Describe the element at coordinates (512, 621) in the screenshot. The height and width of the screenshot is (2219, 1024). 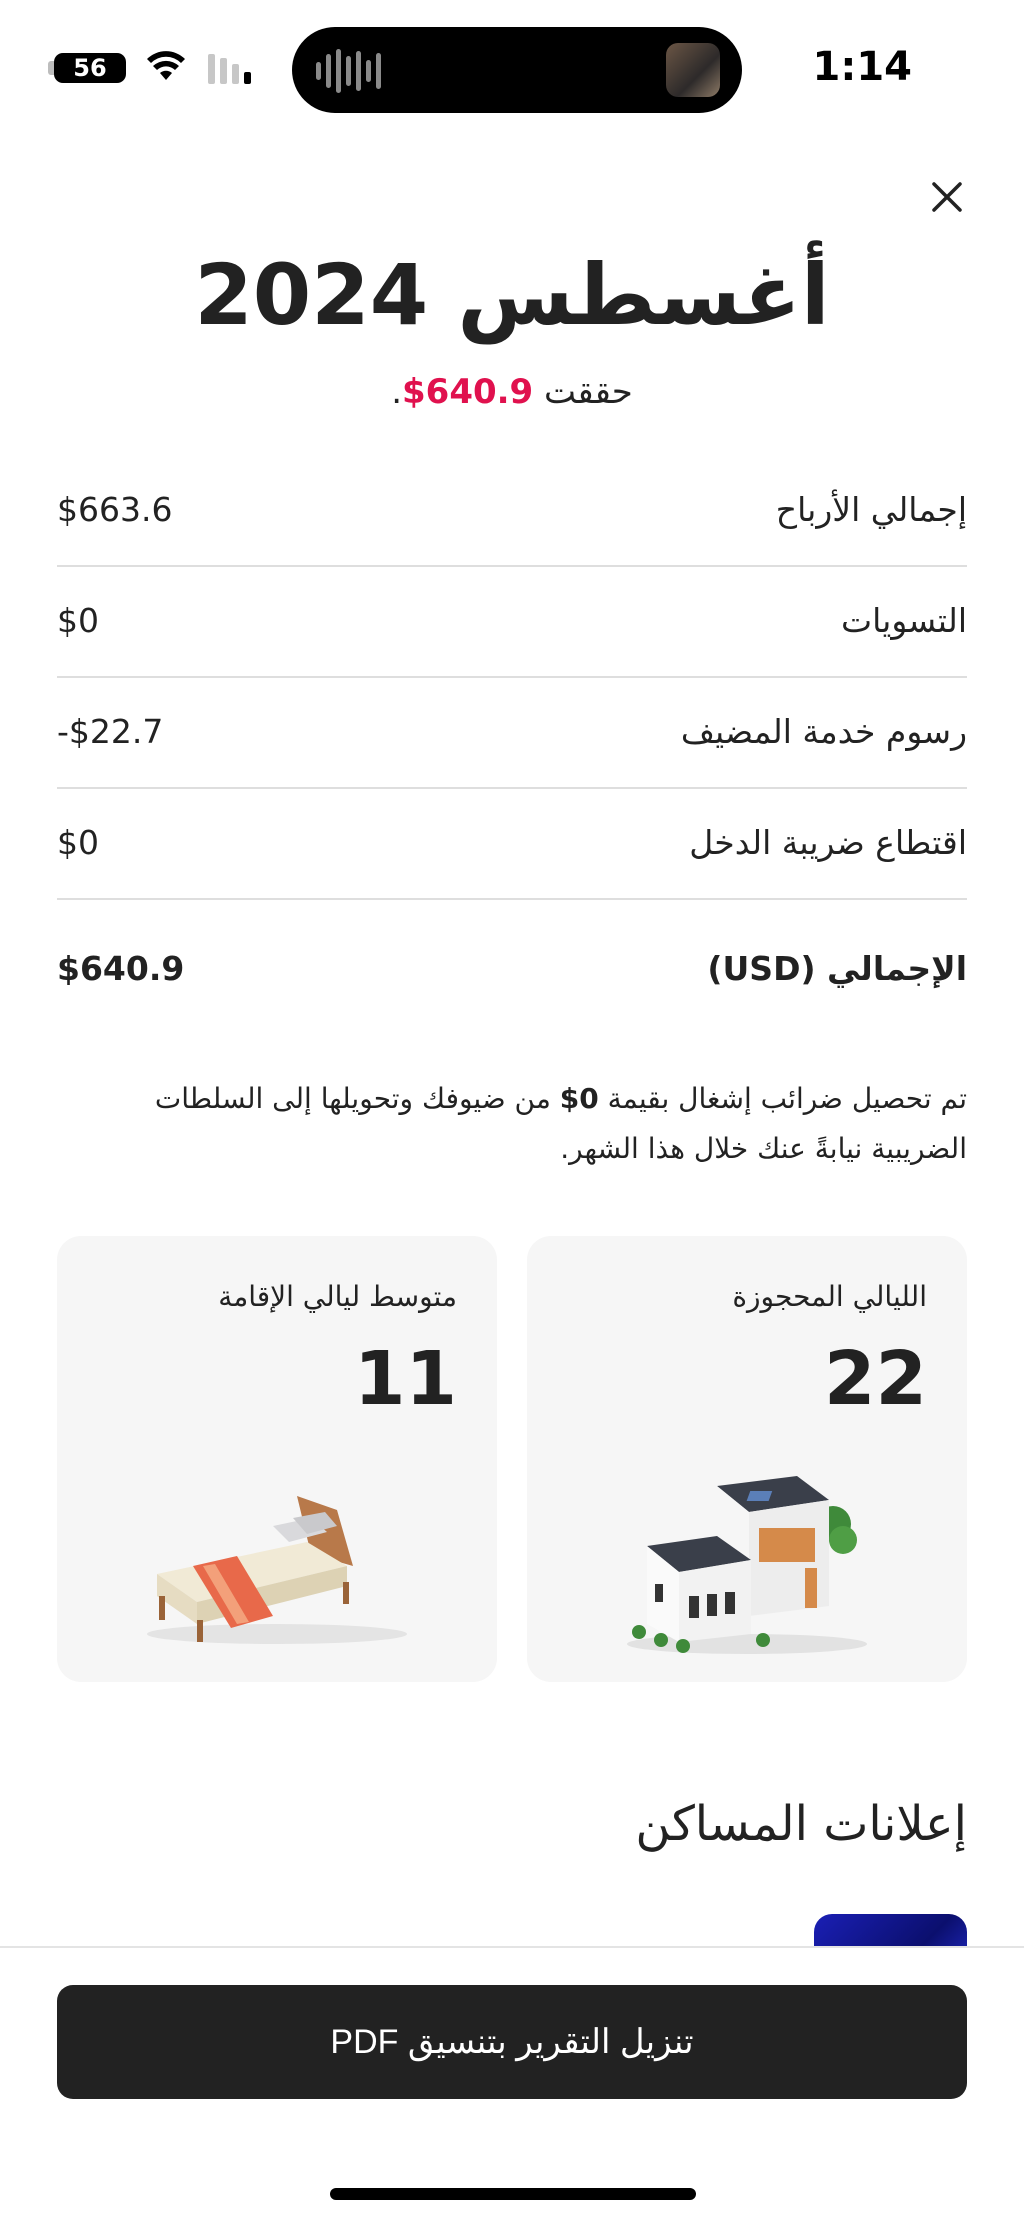
I see `row-adjustments: $0 التسويات` at that location.